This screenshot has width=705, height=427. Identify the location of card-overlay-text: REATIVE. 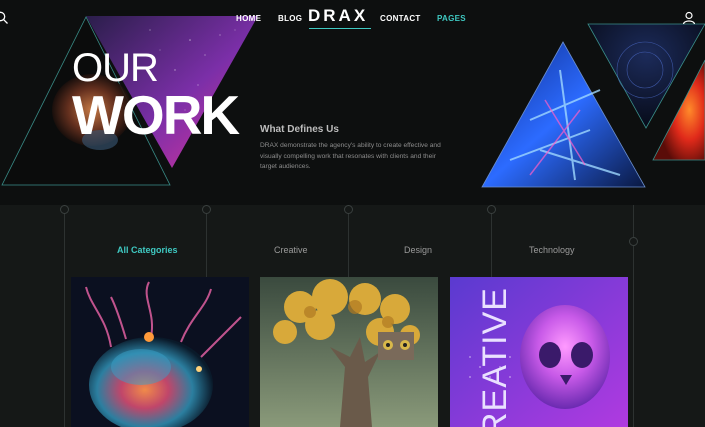
(495, 357).